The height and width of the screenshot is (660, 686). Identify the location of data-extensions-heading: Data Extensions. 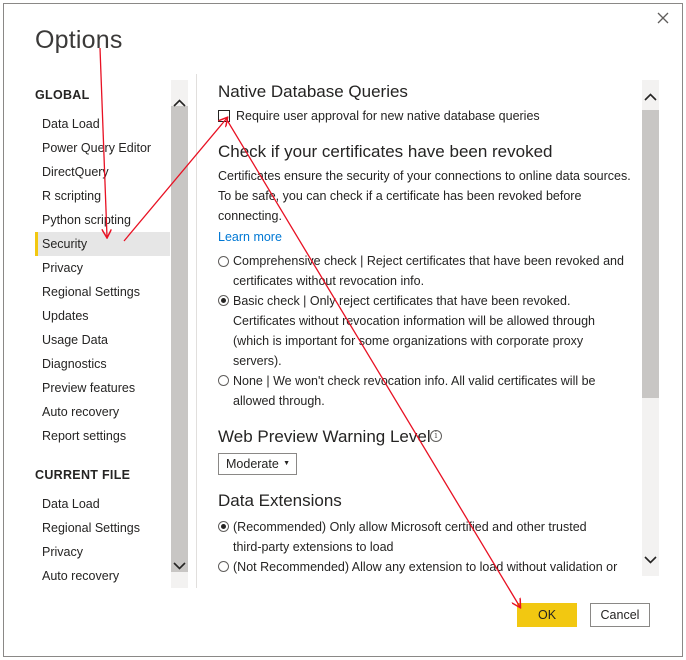
(280, 500).